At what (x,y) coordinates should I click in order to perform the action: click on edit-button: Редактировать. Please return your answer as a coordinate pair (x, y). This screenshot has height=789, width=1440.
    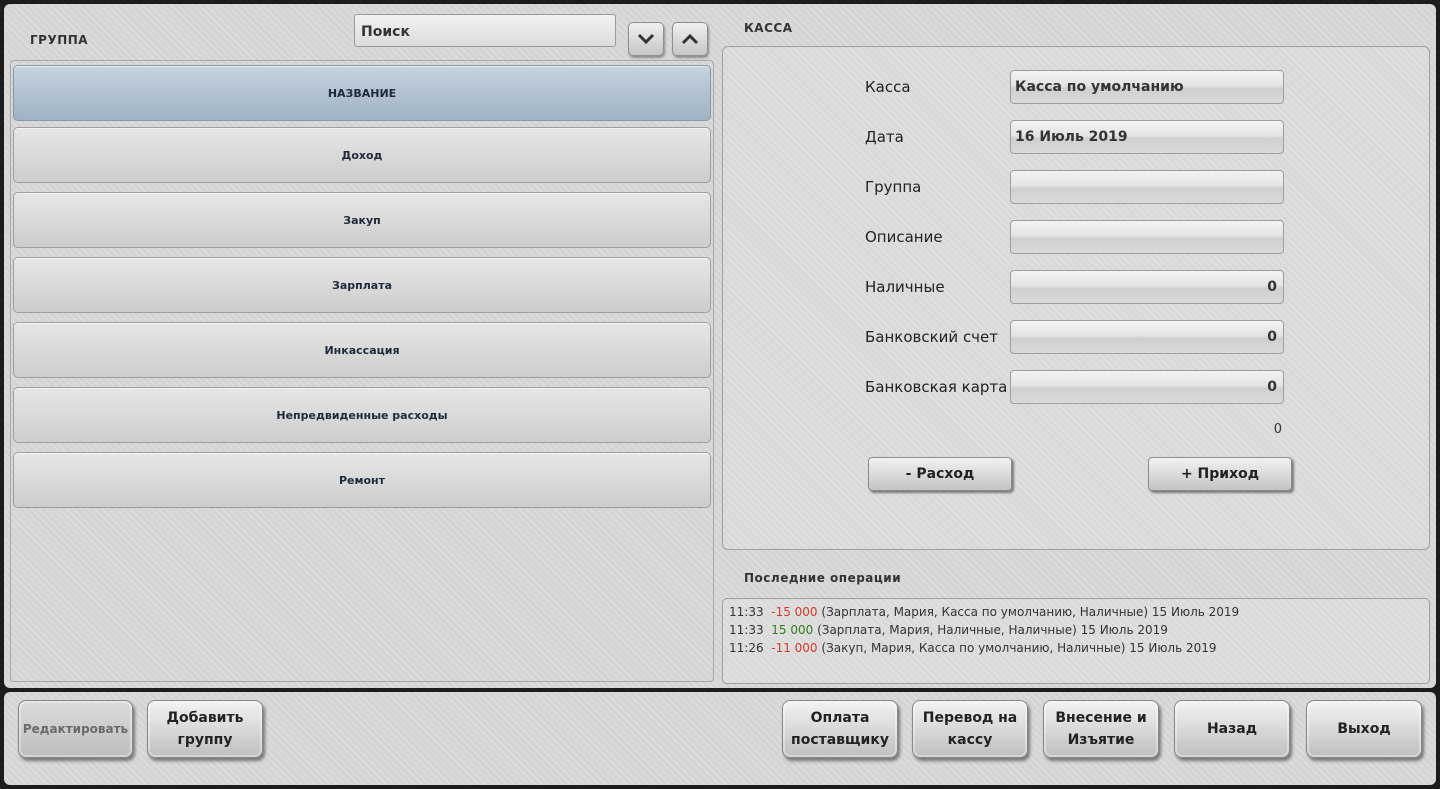
    Looking at the image, I should click on (75, 729).